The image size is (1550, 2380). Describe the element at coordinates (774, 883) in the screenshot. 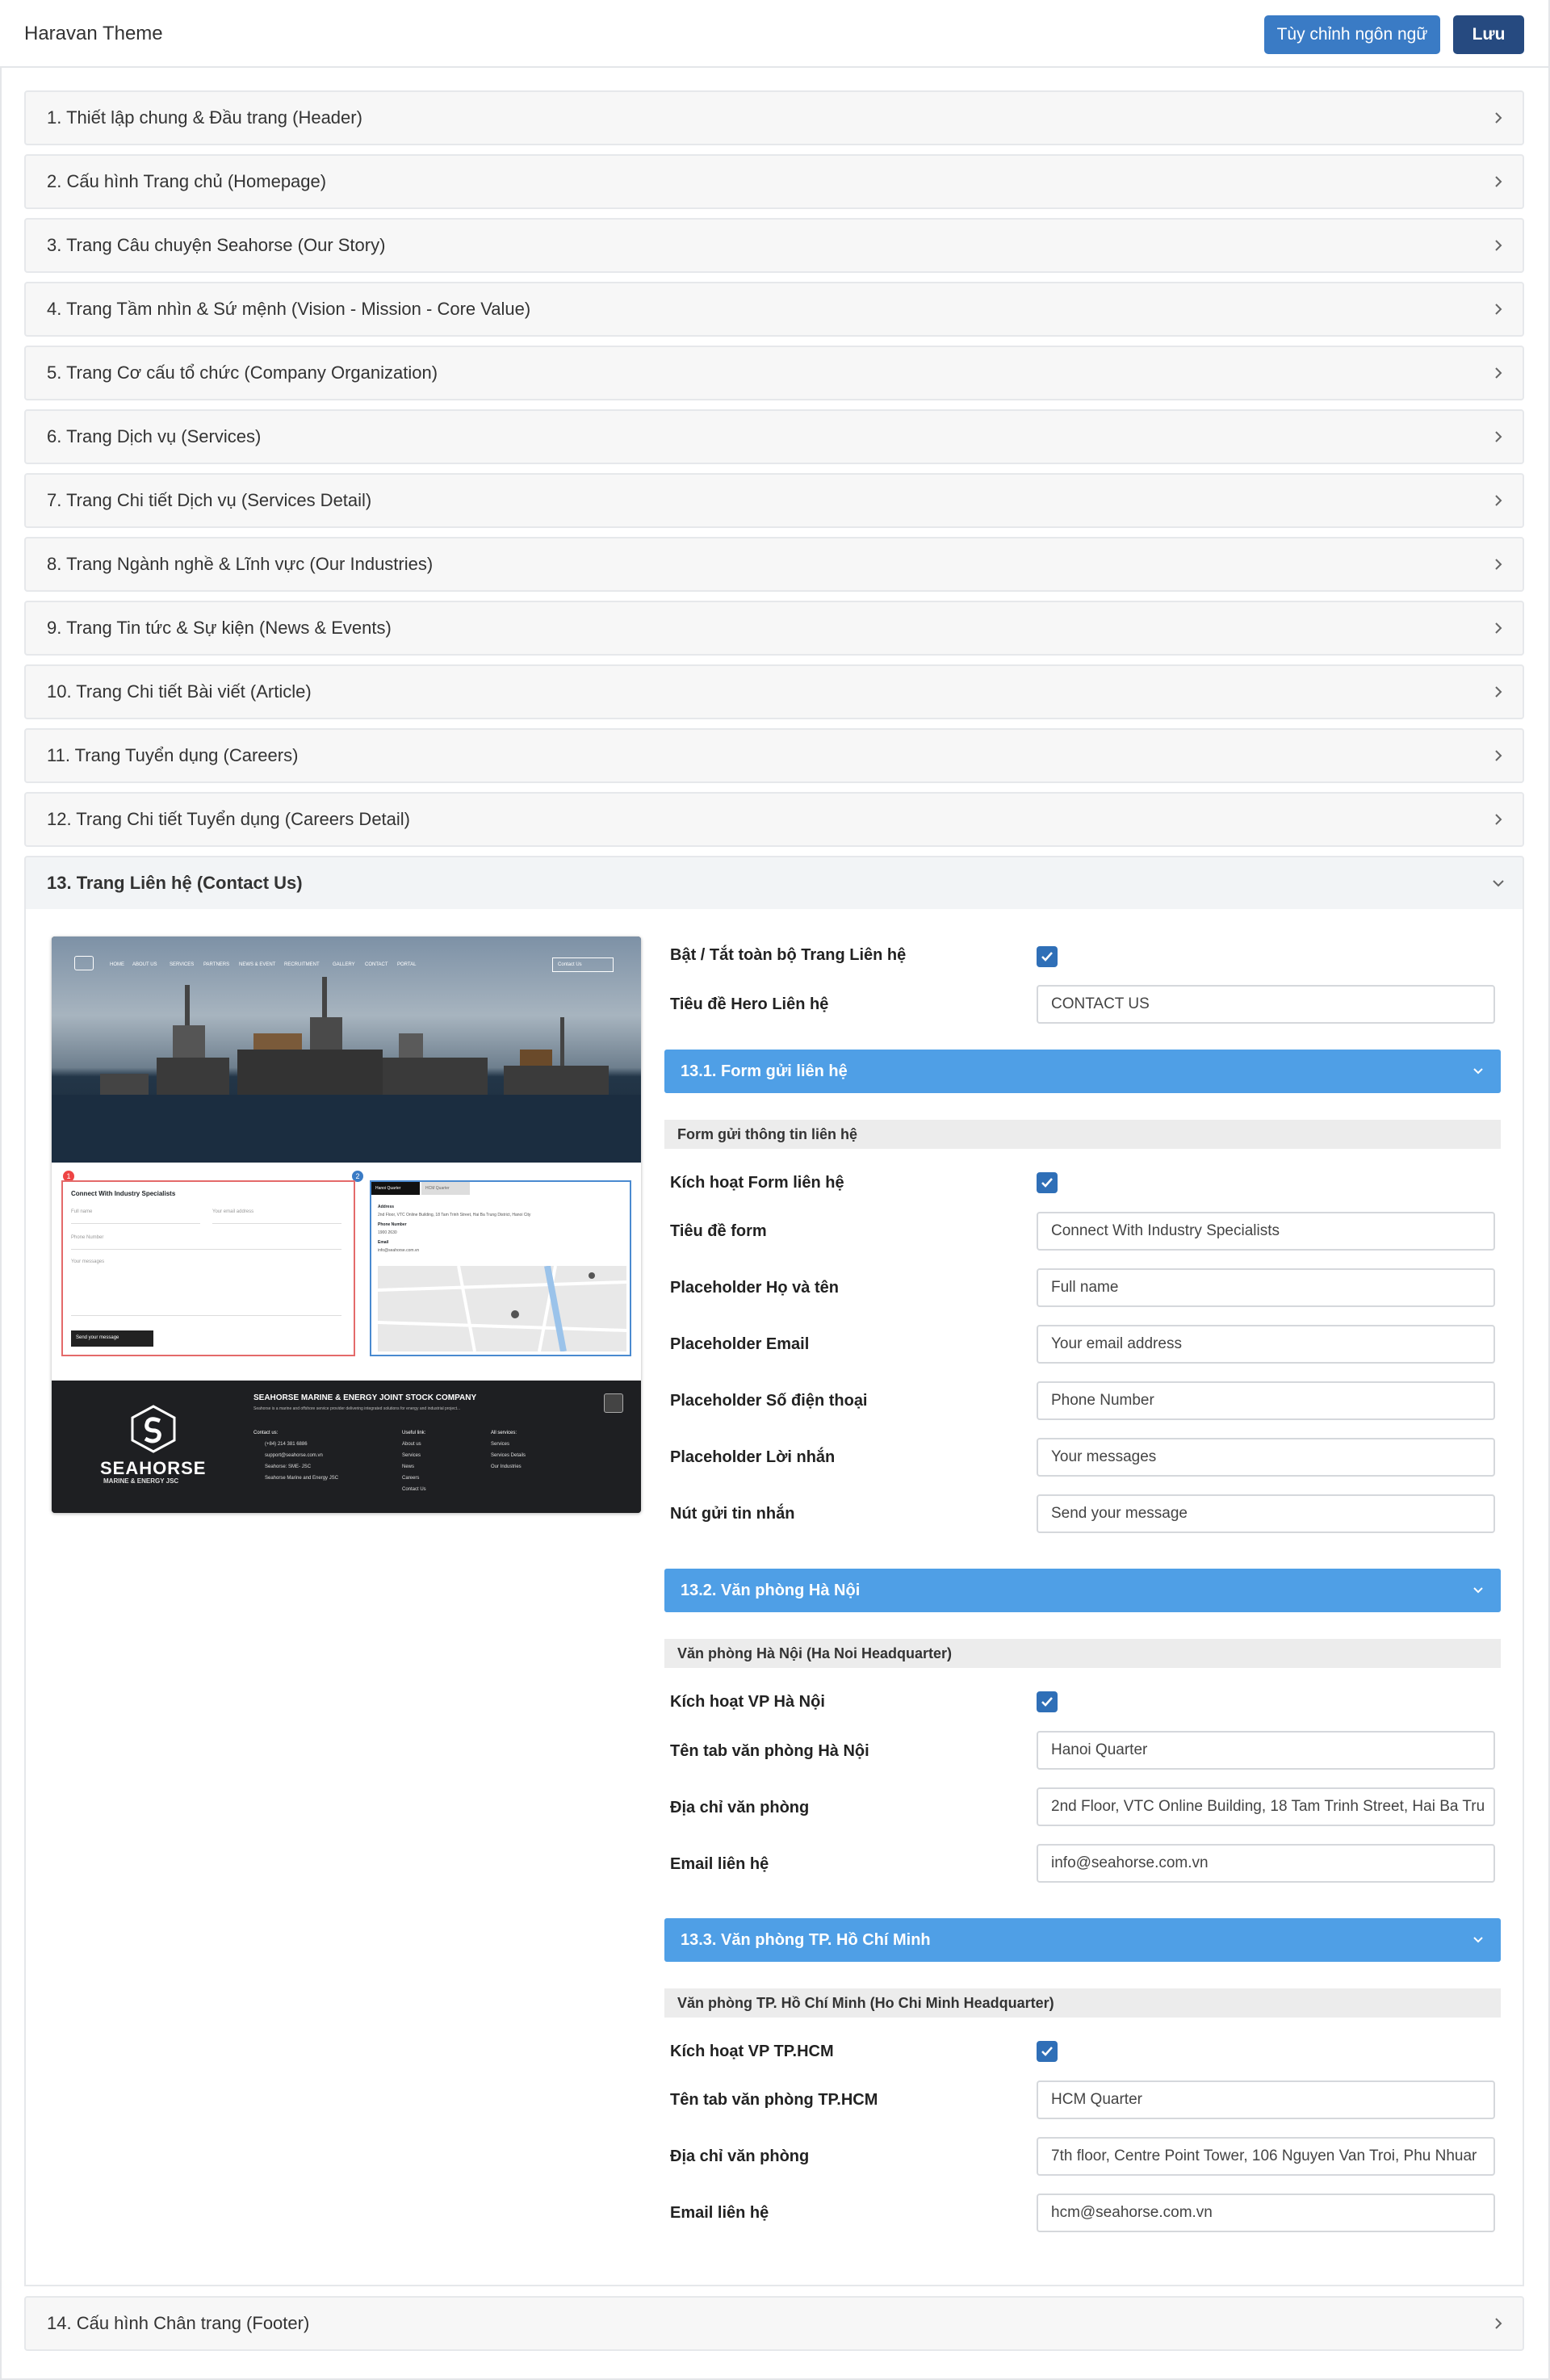

I see `accordion-item-contact-us: 13. Trang Liên hệ (Contact Us)` at that location.